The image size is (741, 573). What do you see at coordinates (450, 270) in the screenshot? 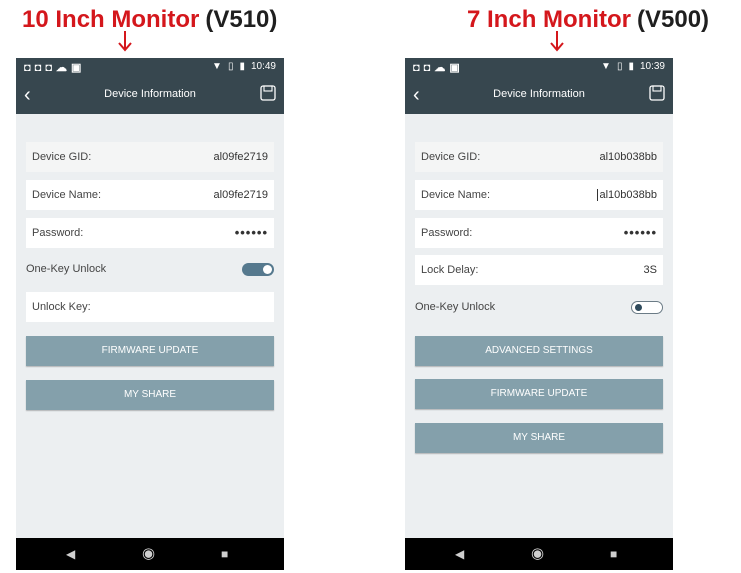
I see `lock-delay-label: Lock Delay:` at bounding box center [450, 270].